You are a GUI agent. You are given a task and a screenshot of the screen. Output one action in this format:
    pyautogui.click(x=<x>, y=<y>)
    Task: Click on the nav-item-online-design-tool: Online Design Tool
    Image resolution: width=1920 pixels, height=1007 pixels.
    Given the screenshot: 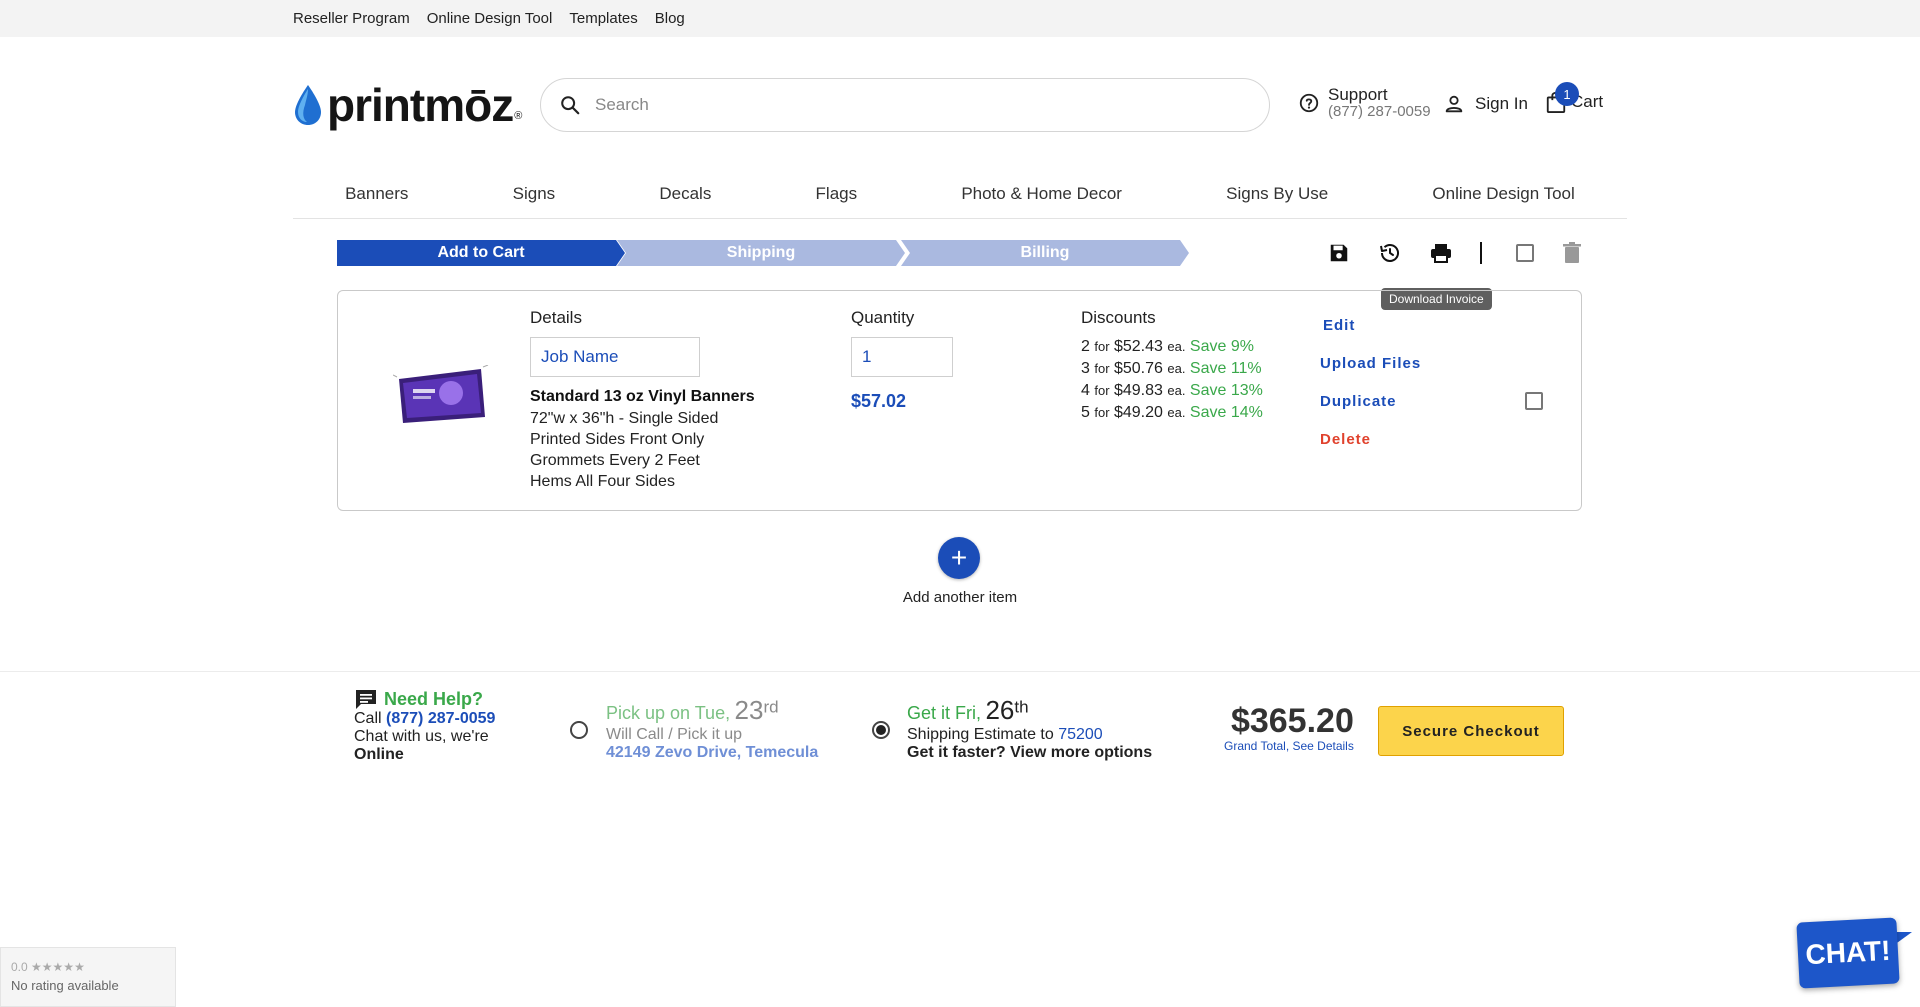 What is the action you would take?
    pyautogui.click(x=1503, y=194)
    